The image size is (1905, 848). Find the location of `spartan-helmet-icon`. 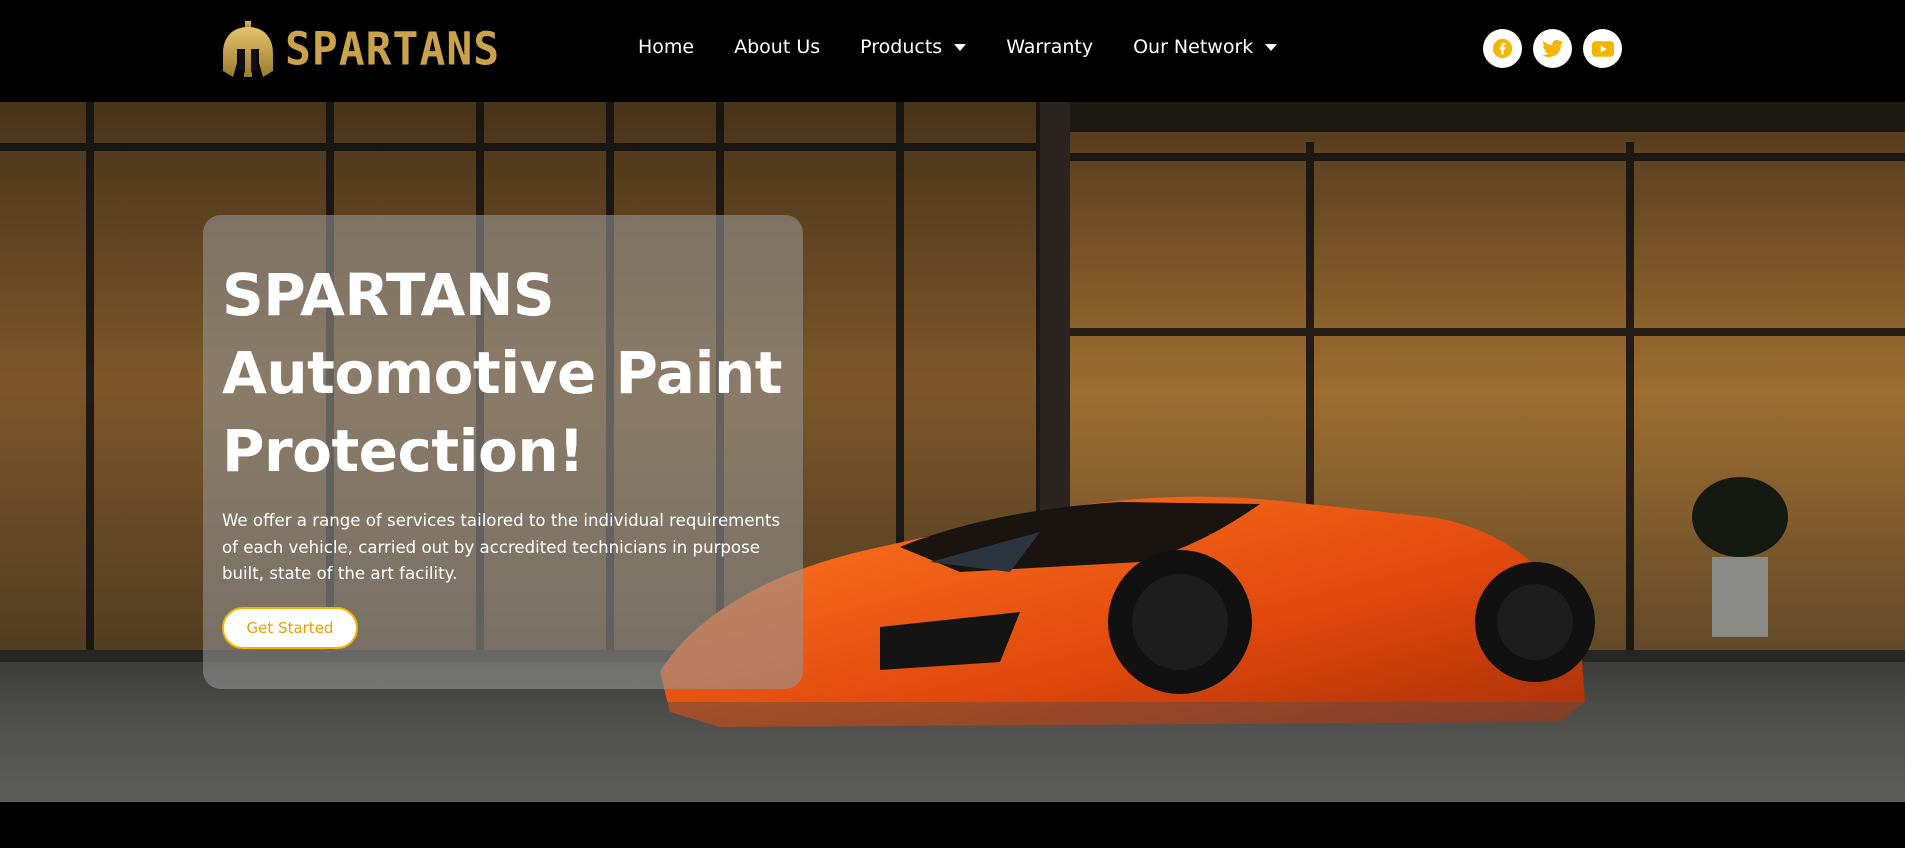

spartan-helmet-icon is located at coordinates (248, 48).